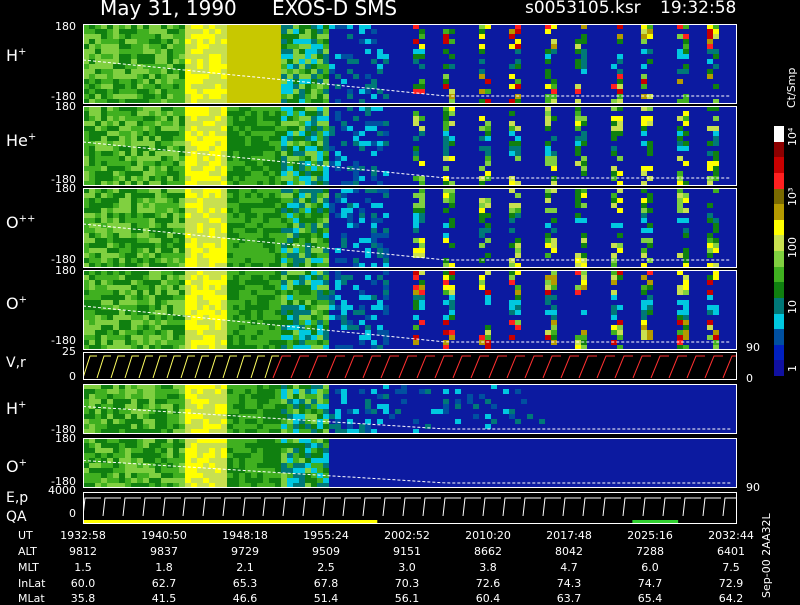 This screenshot has width=800, height=605. What do you see at coordinates (749, 378) in the screenshot?
I see `right-tick-v-bottom: 0` at bounding box center [749, 378].